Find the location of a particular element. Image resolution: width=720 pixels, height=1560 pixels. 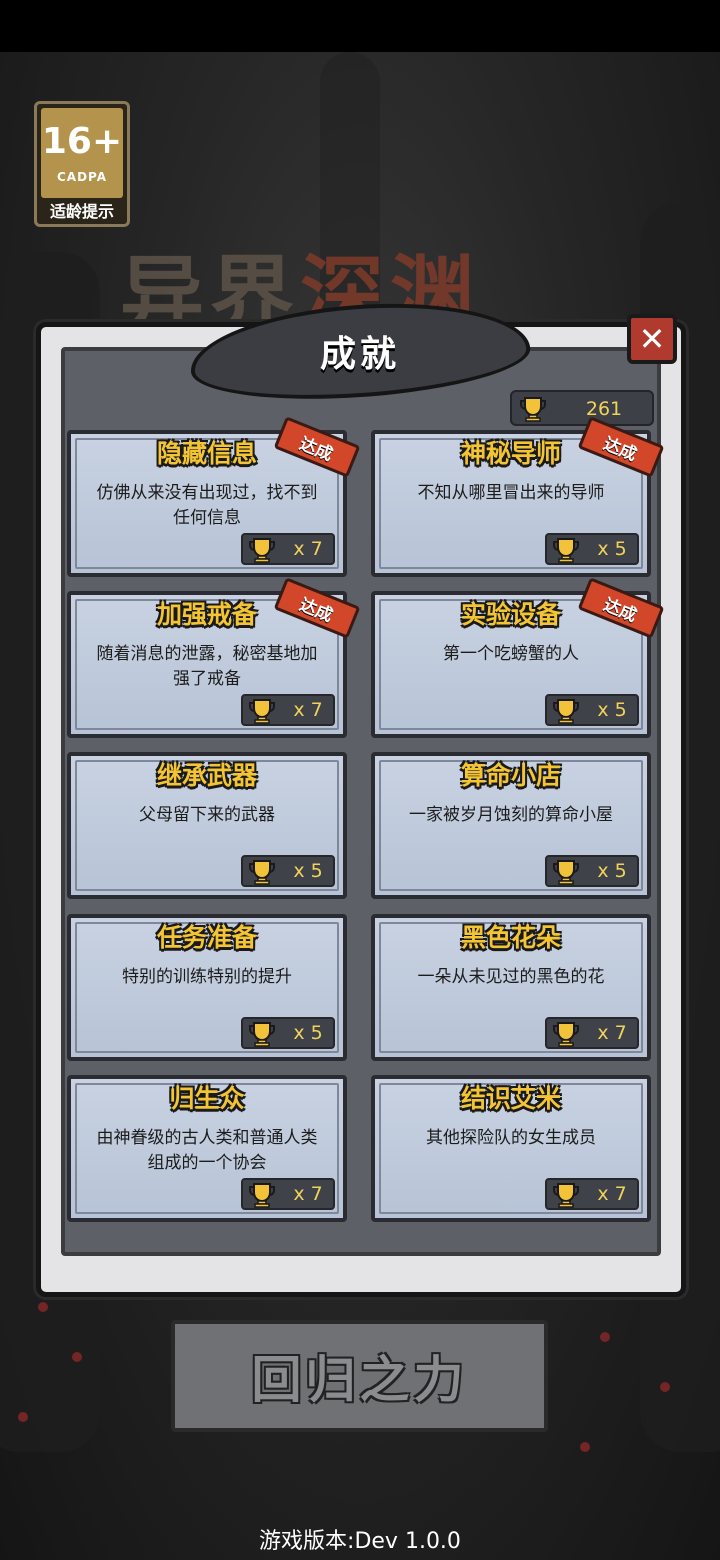

close-button: ✕ is located at coordinates (652, 339).